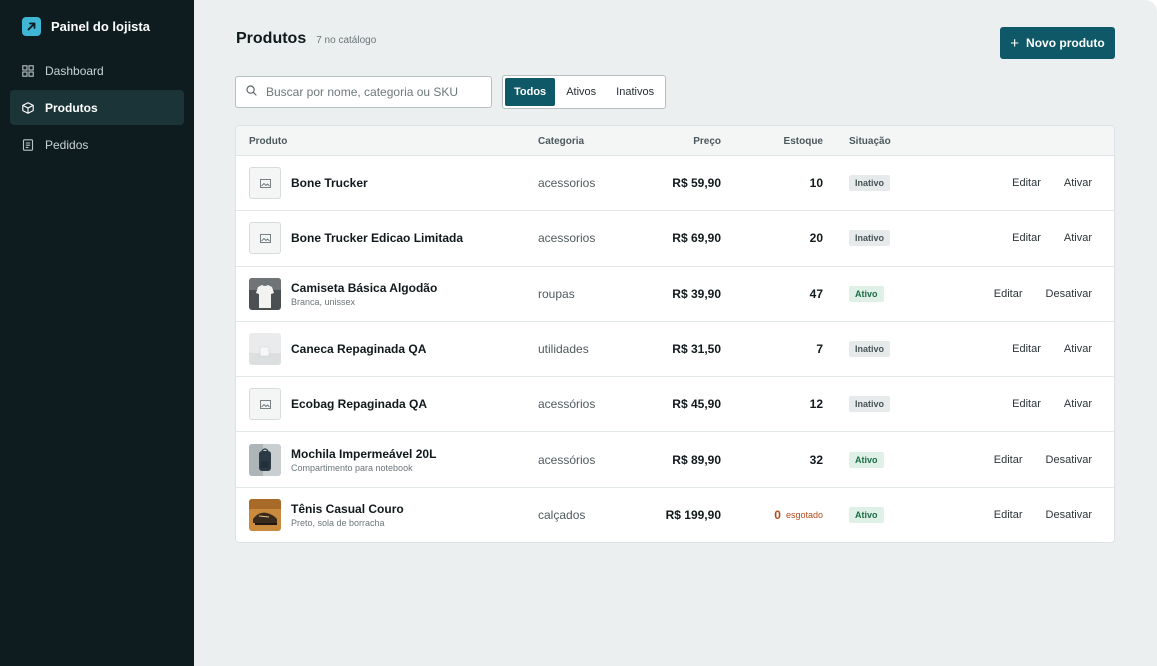 Image resolution: width=1157 pixels, height=666 pixels. Describe the element at coordinates (28, 70) in the screenshot. I see `grid-icon` at that location.